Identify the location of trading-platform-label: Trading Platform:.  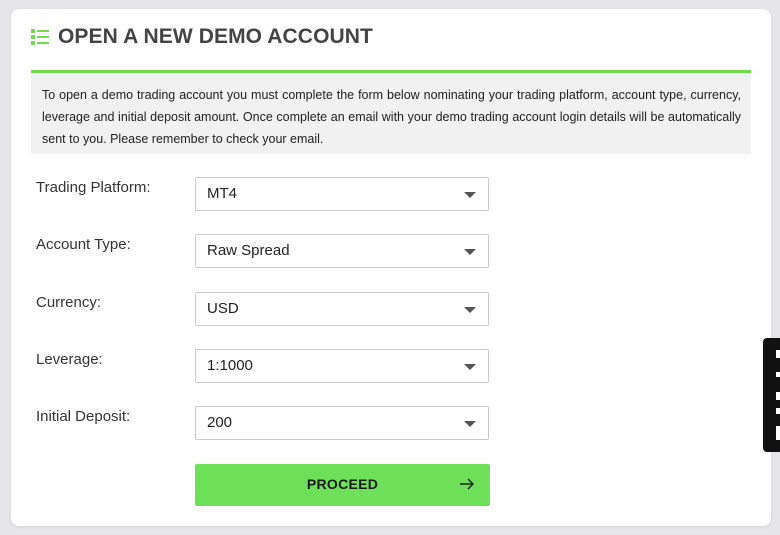
(93, 187).